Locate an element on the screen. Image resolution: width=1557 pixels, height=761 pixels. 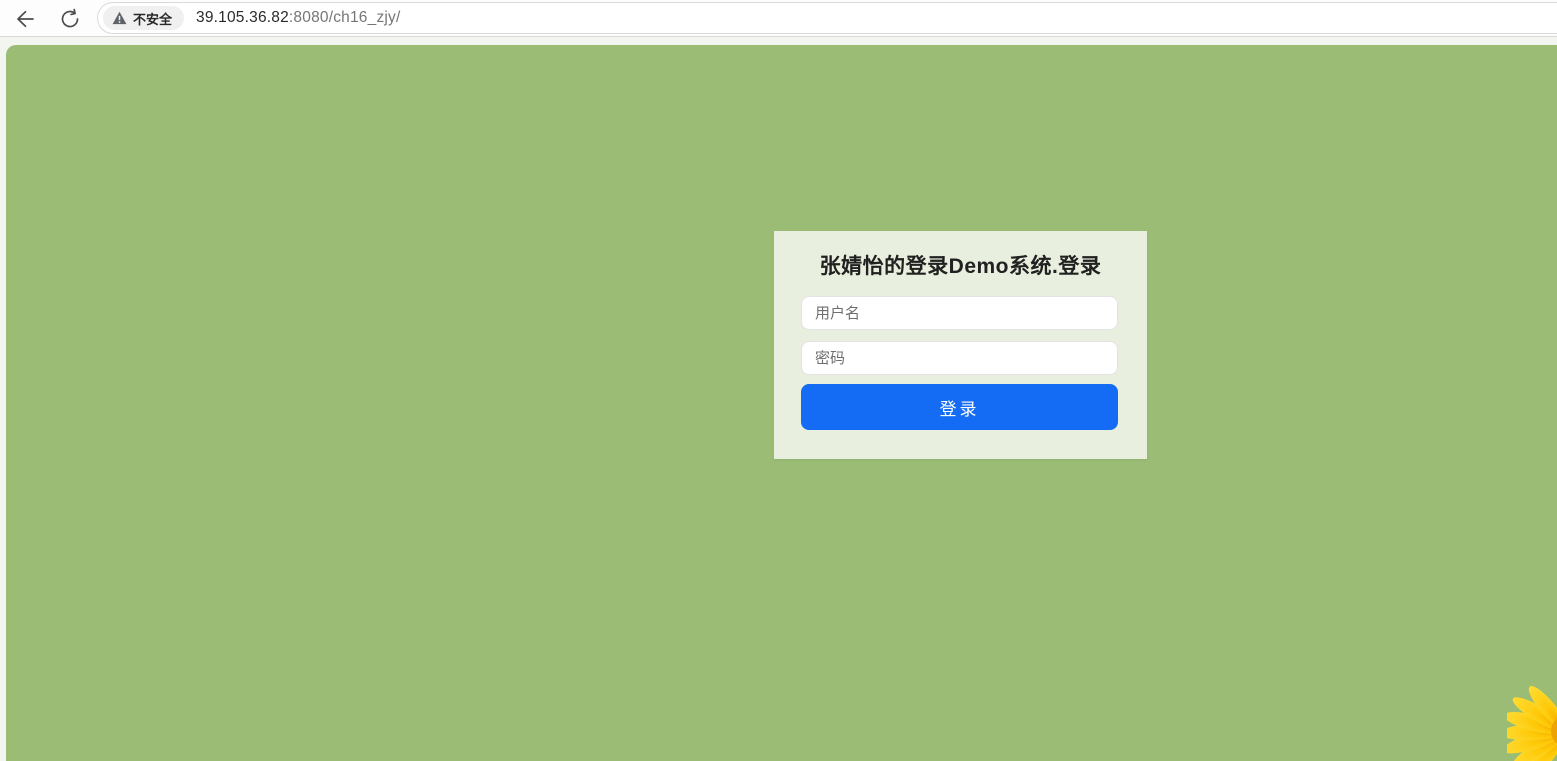
url-path: :8080/ch16_zjy/ is located at coordinates (344, 17).